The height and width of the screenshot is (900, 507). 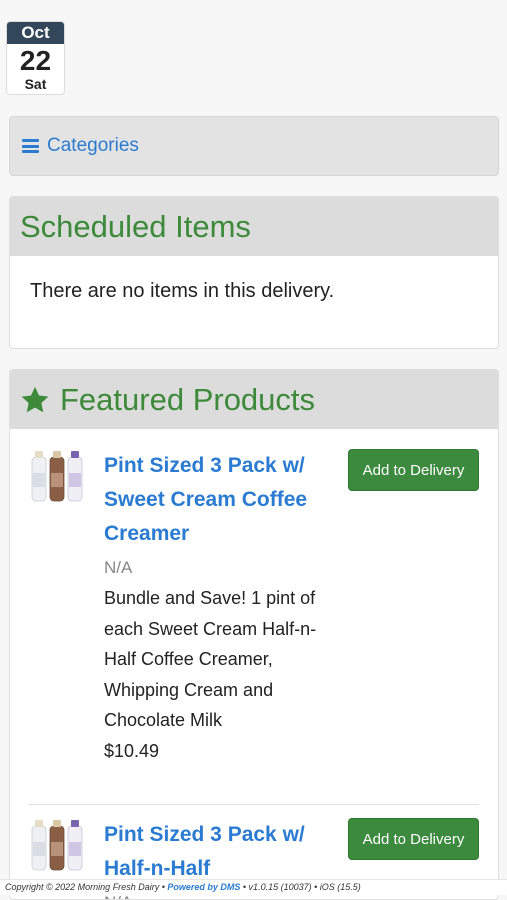 I want to click on star-icon, so click(x=35, y=399).